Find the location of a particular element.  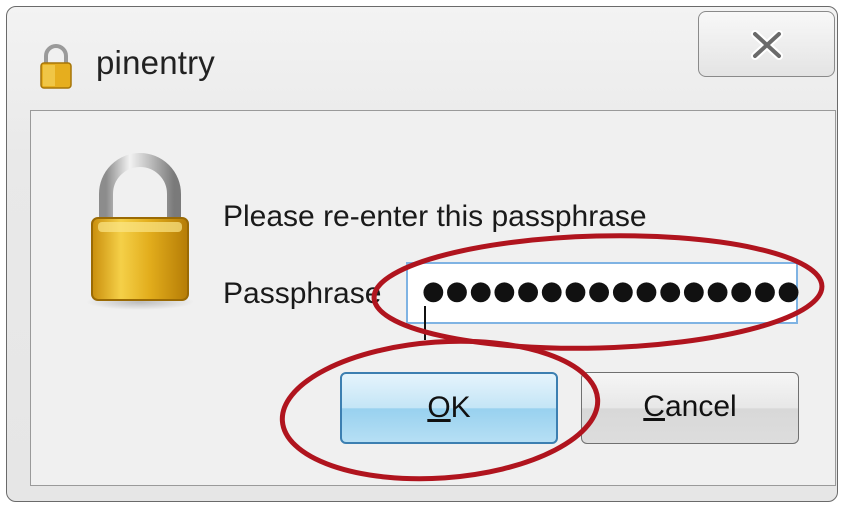

ok-mnemonic: O is located at coordinates (439, 407).